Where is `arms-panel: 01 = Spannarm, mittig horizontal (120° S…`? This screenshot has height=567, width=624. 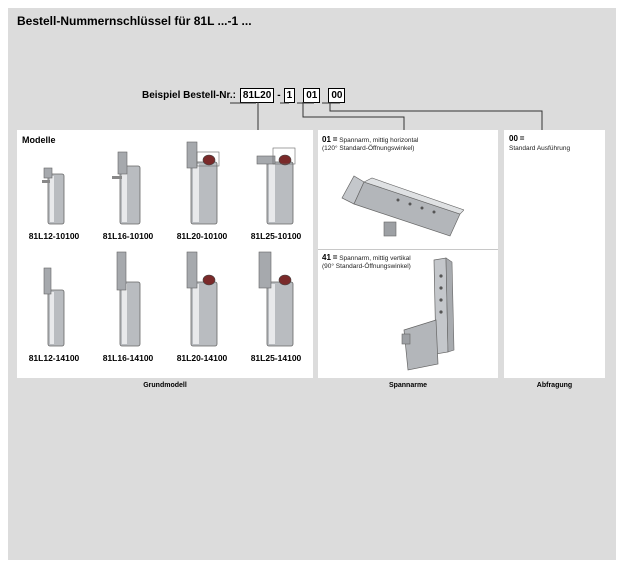 arms-panel: 01 = Spannarm, mittig horizontal (120° S… is located at coordinates (408, 254).